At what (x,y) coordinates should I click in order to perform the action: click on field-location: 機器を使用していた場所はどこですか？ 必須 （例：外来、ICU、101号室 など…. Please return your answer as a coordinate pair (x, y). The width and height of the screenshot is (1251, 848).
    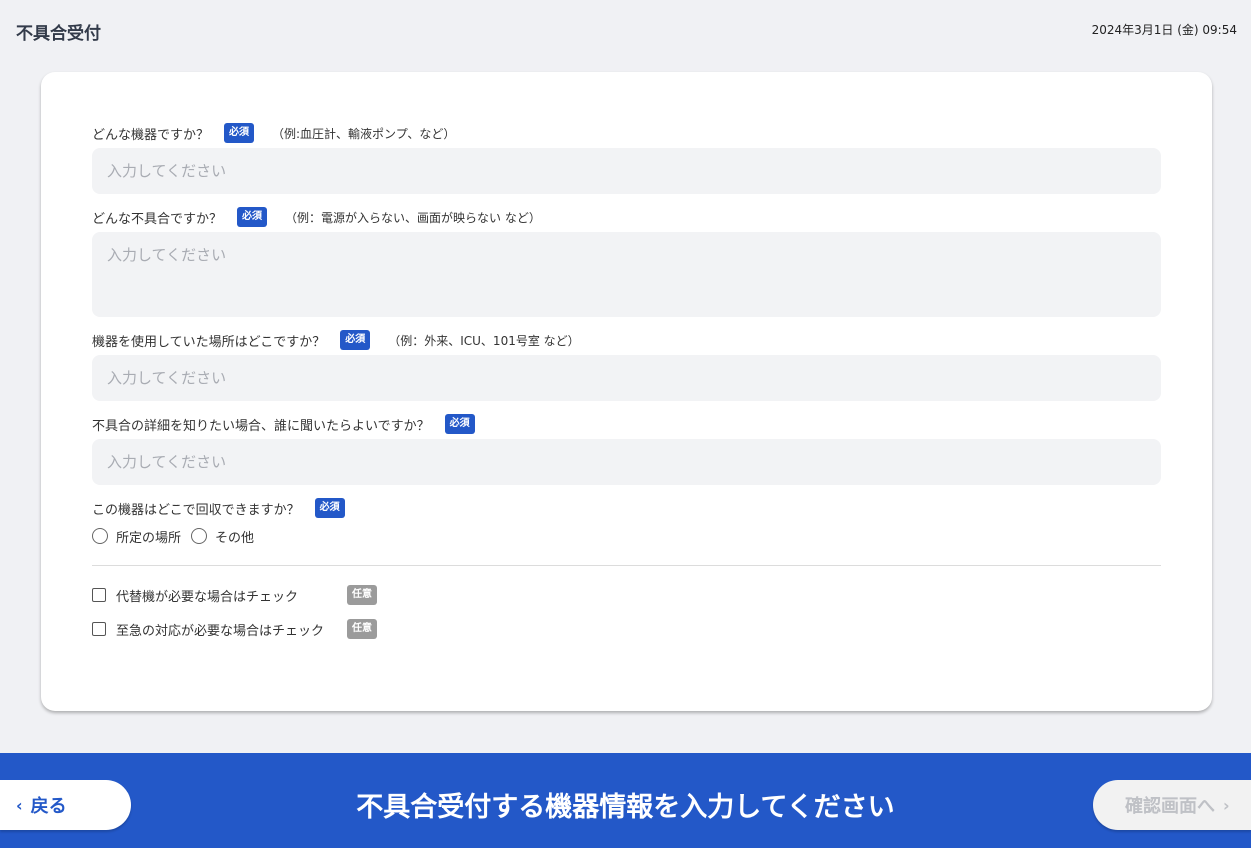
    Looking at the image, I should click on (626, 365).